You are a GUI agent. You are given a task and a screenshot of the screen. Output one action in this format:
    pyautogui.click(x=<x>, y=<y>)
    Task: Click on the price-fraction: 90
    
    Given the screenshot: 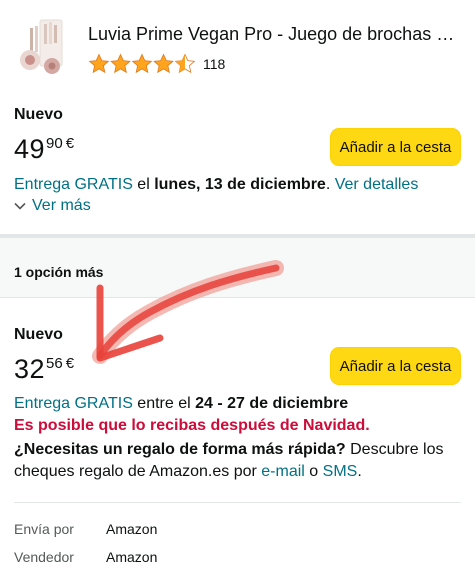 What is the action you would take?
    pyautogui.click(x=54, y=143)
    